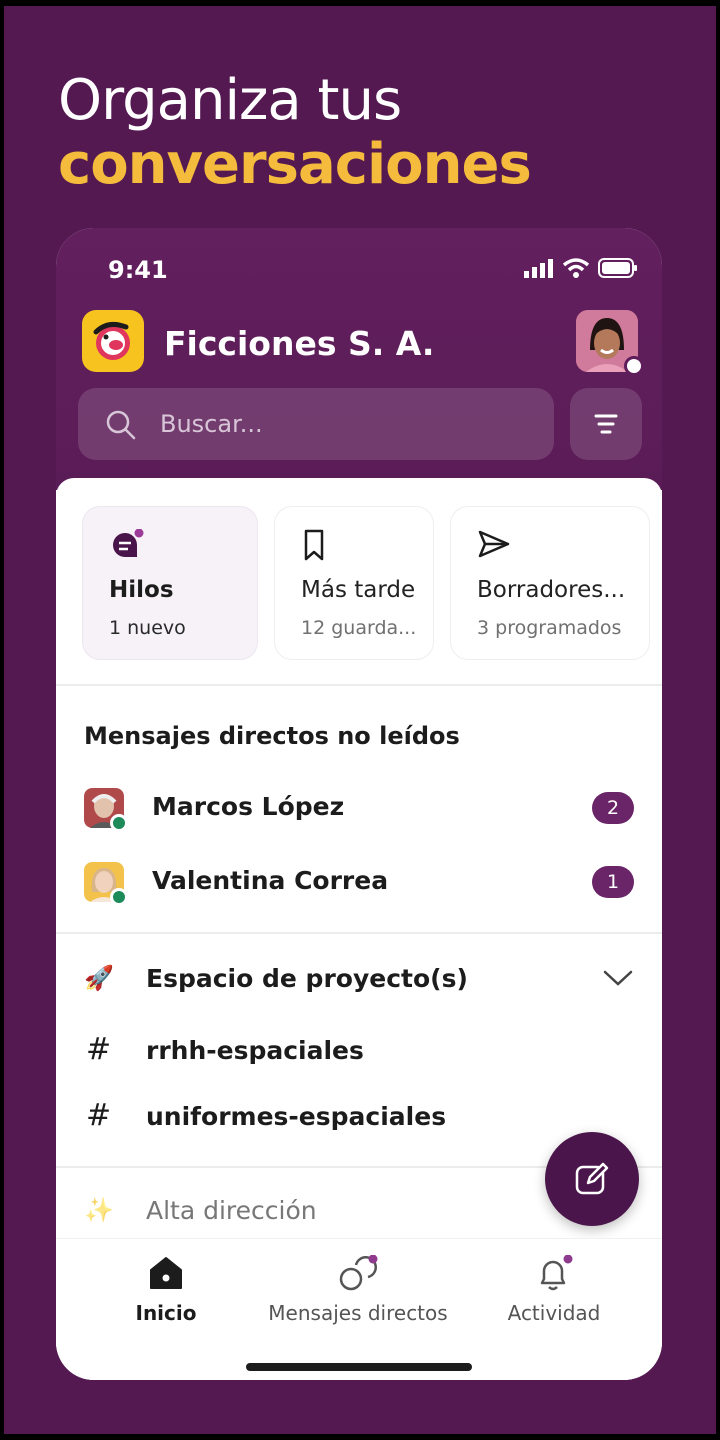  What do you see at coordinates (314, 545) in the screenshot?
I see `bookmark-icon` at bounding box center [314, 545].